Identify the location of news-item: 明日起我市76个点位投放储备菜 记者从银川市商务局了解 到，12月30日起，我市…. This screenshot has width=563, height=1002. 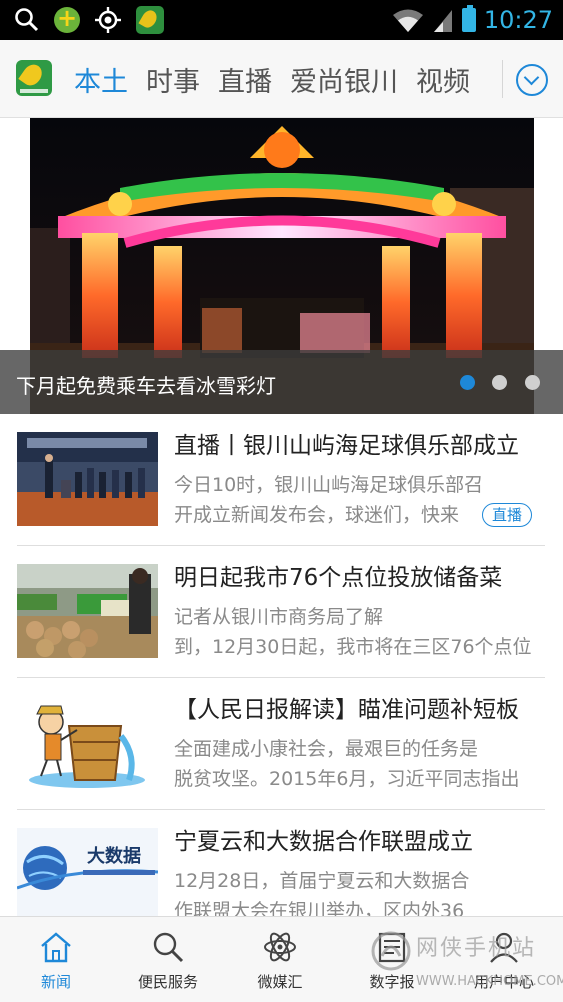
(281, 611).